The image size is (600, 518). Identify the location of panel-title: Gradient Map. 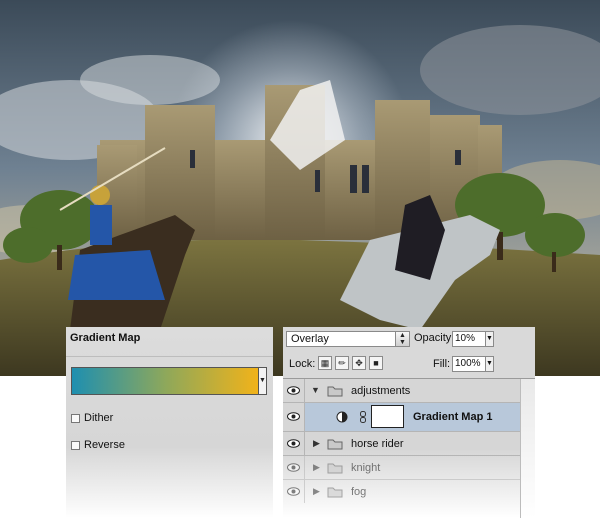
(105, 338).